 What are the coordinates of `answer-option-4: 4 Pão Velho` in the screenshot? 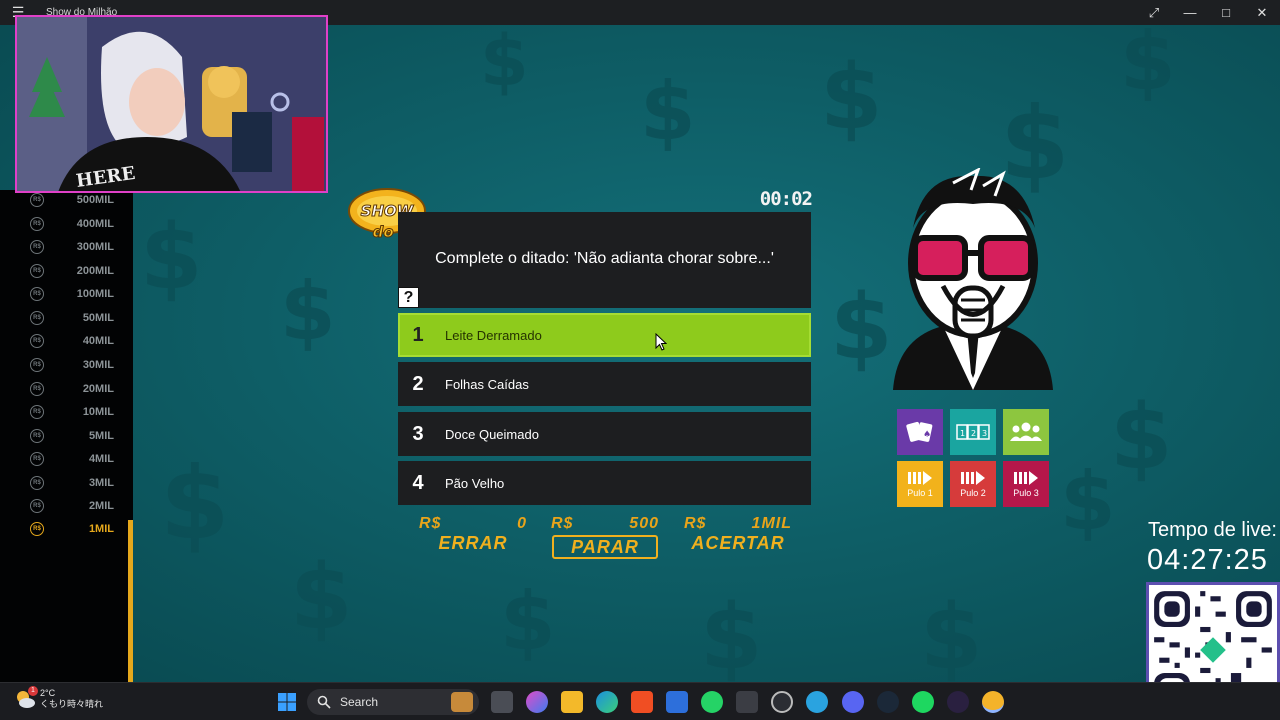 It's located at (604, 483).